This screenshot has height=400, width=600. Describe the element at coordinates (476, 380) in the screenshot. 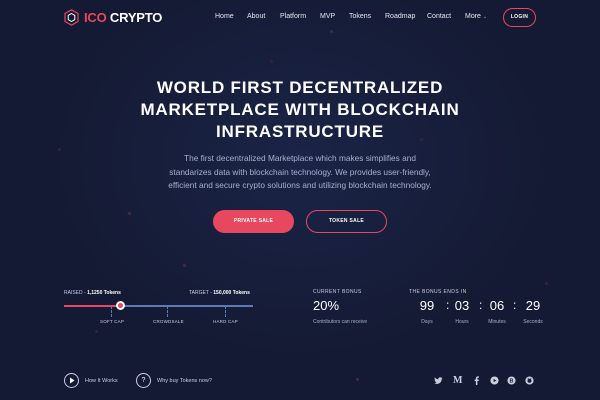

I see `facebook-icon` at that location.